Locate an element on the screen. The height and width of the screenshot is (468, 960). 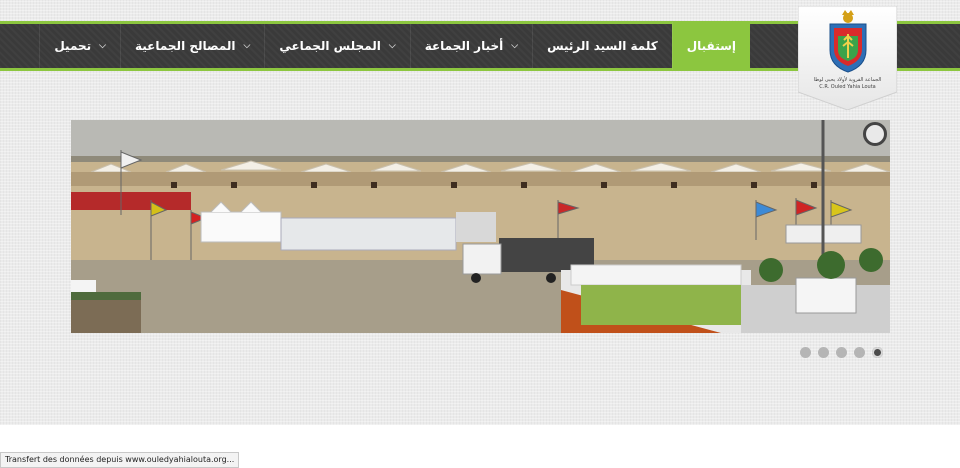
nav-item-services: المصالح الجماعية ⌵ is located at coordinates (191, 46).